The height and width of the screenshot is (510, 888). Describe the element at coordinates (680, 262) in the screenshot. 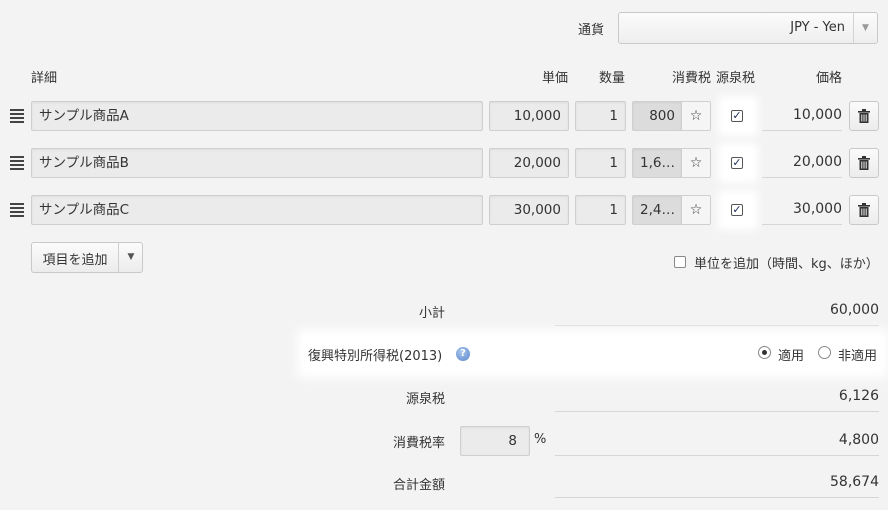

I see `add-unit-checkbox` at that location.